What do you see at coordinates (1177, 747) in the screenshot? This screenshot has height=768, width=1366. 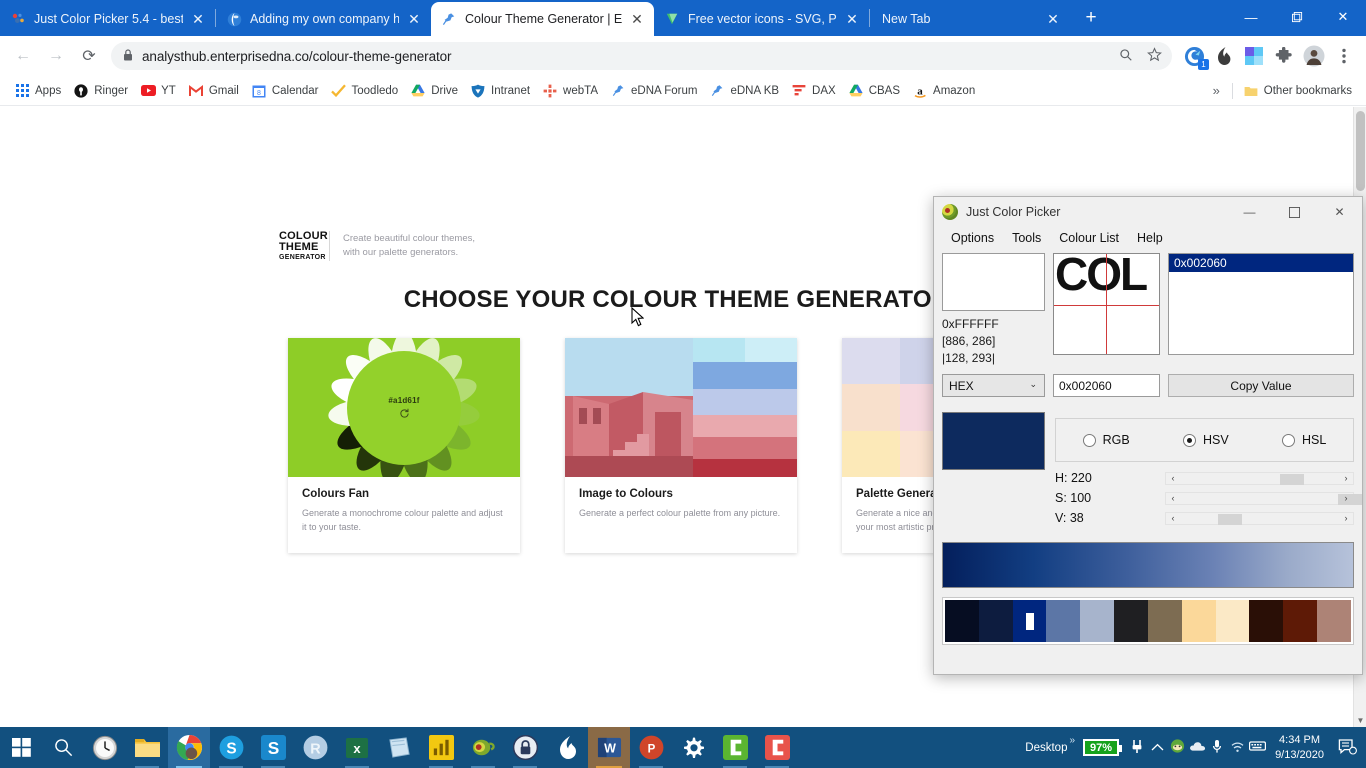 I see `onedrive-green-icon` at bounding box center [1177, 747].